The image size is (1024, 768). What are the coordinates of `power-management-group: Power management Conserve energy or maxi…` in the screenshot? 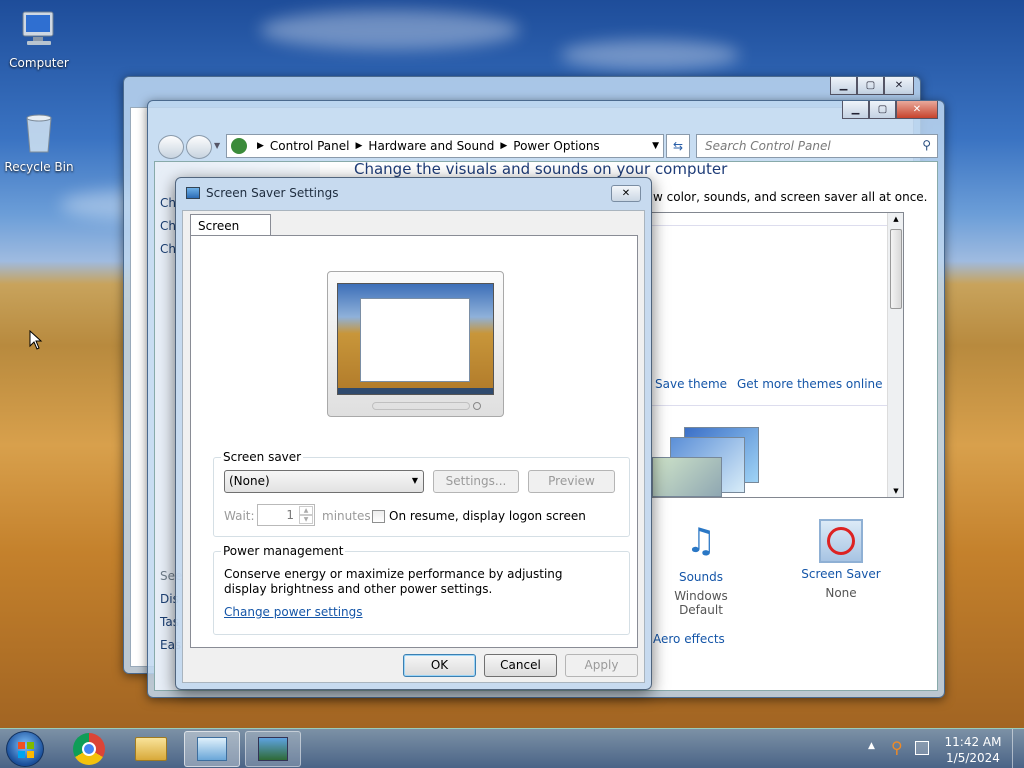 It's located at (421, 589).